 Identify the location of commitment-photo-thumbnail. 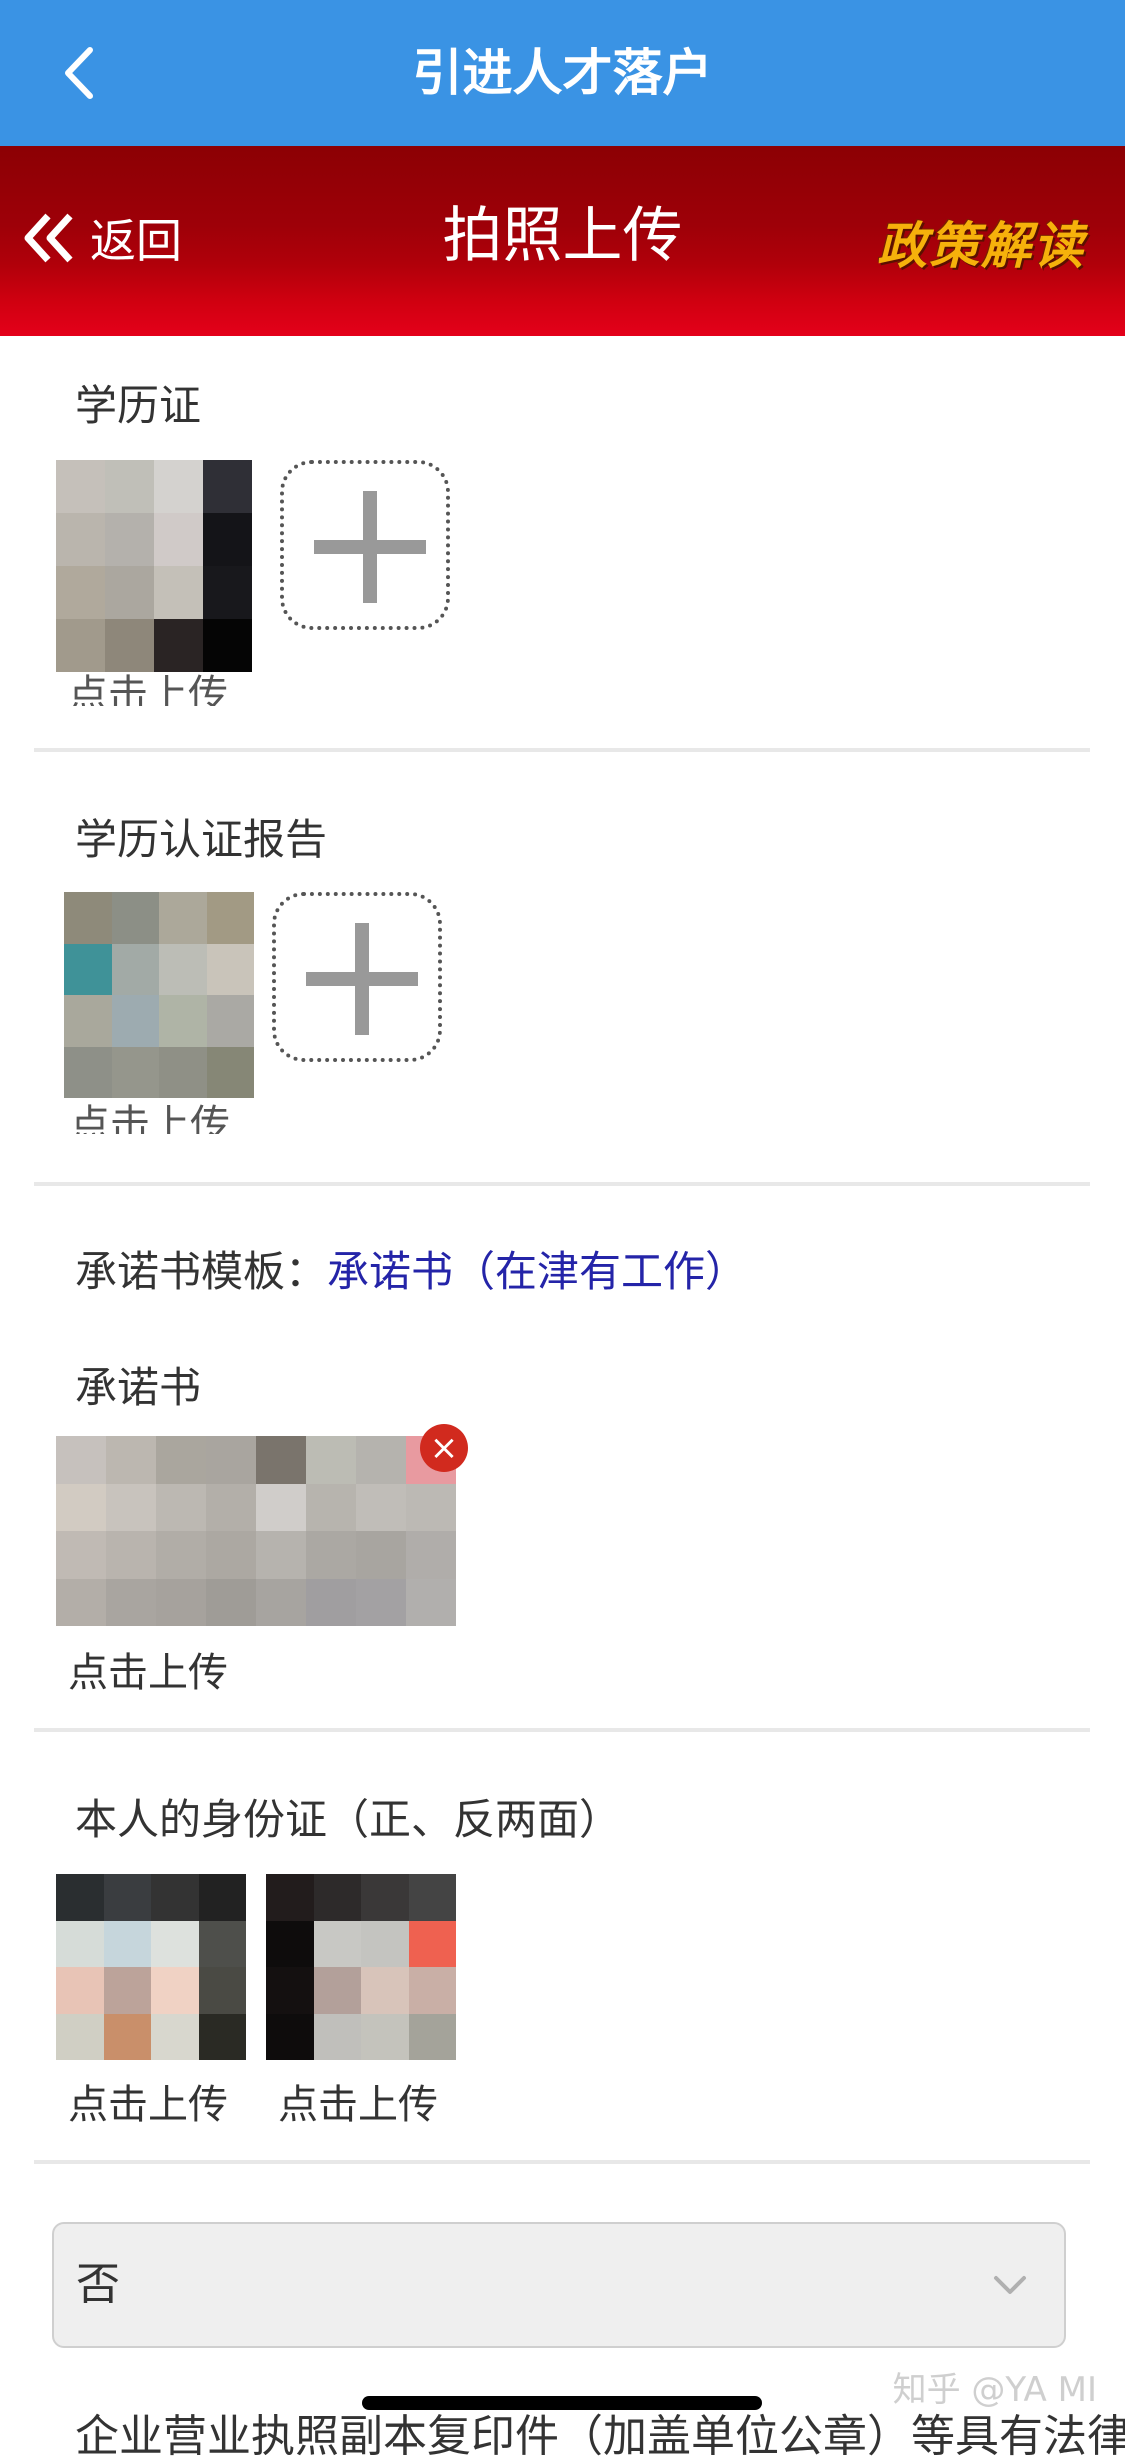
(256, 1531).